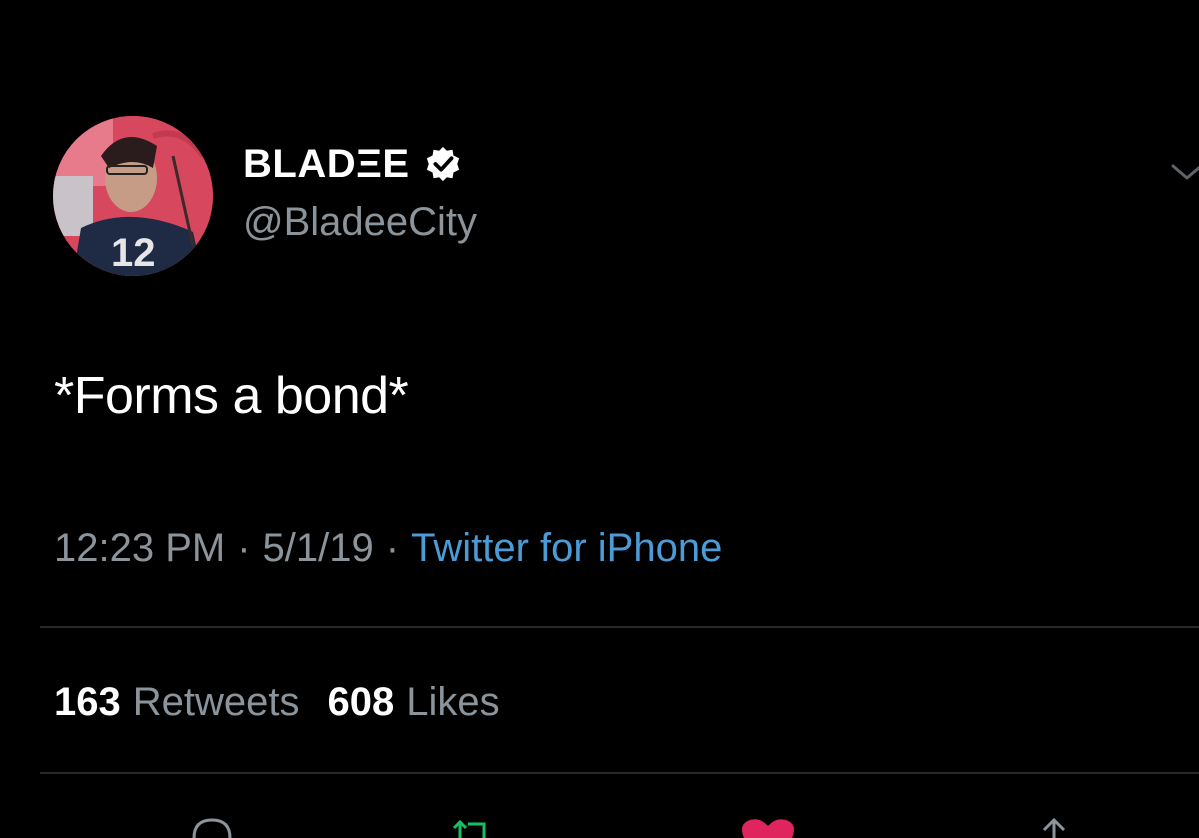  I want to click on tweet-meta: 12:23 PM · 5/1/19 · Twitter for iPhone, so click(388, 548).